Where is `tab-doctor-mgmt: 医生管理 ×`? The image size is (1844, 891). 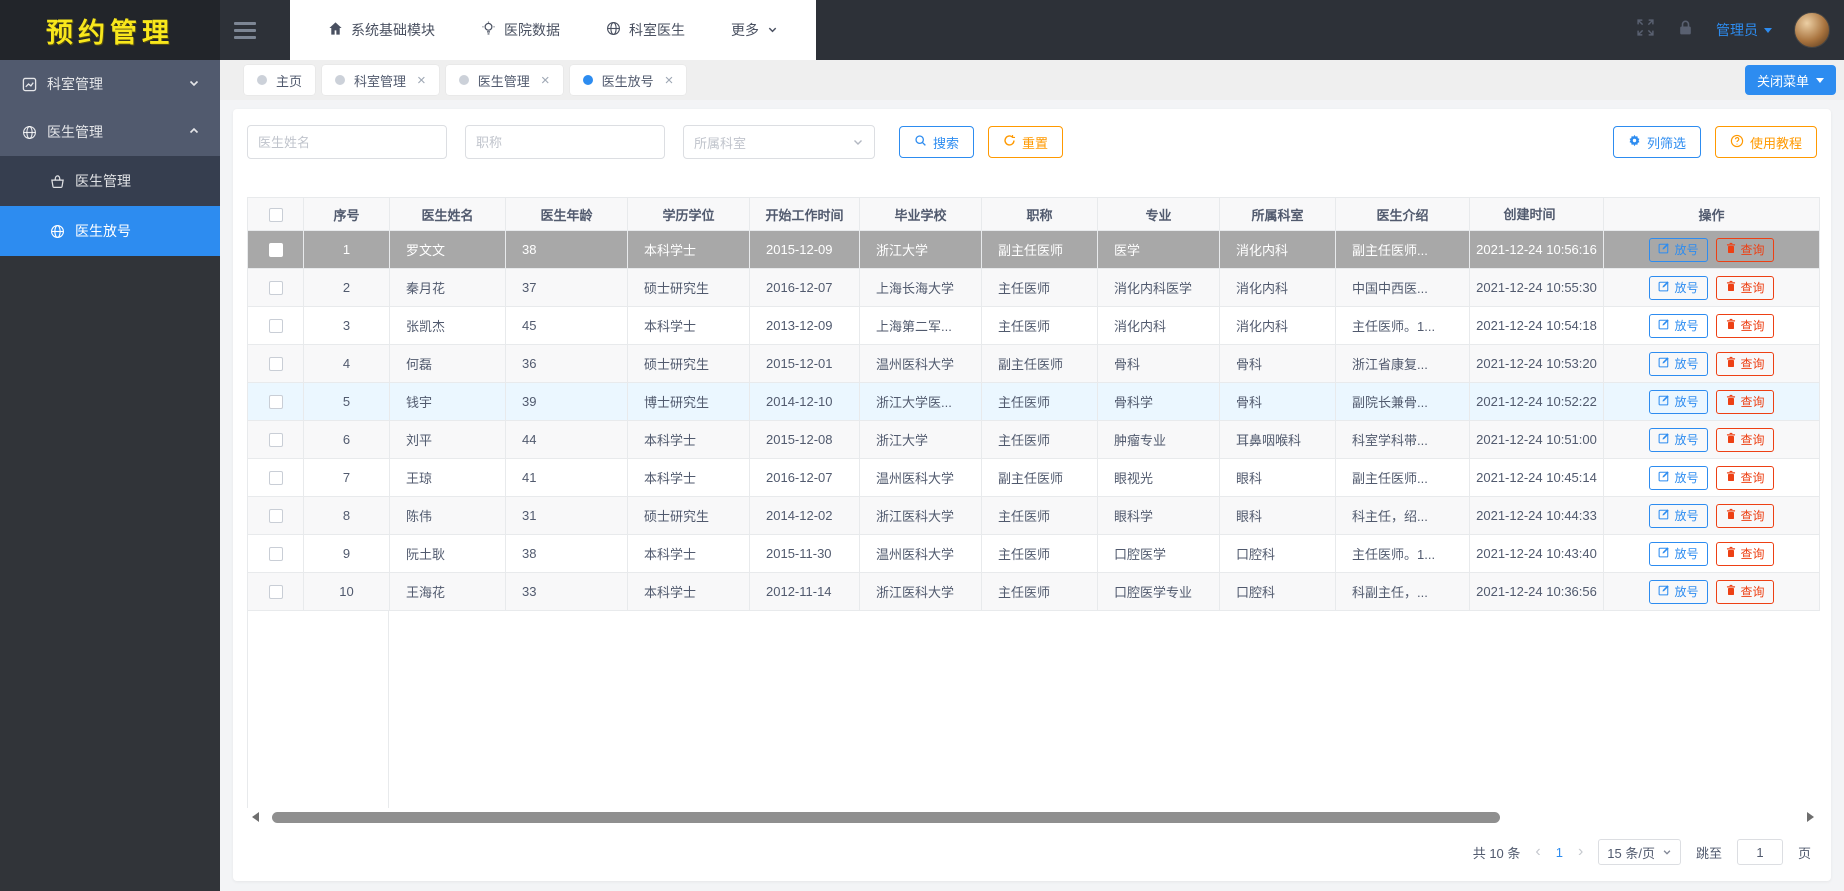
tab-doctor-mgmt: 医生管理 × is located at coordinates (504, 80).